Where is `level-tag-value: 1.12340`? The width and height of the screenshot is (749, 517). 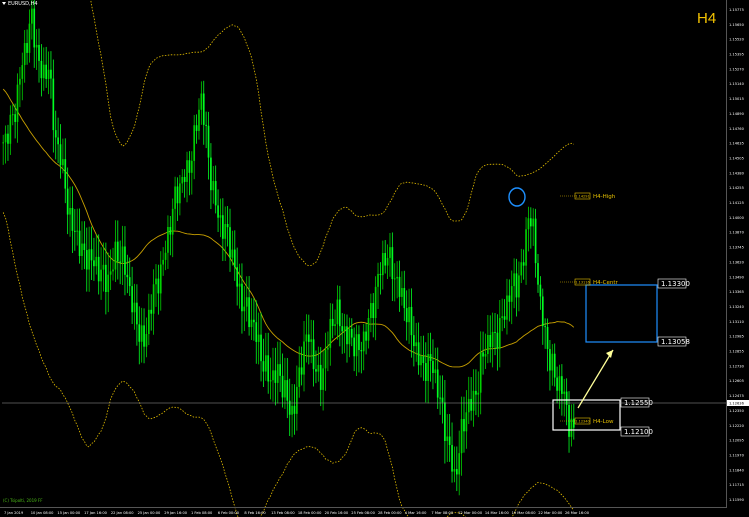 level-tag-value: 1.12340 is located at coordinates (582, 422).